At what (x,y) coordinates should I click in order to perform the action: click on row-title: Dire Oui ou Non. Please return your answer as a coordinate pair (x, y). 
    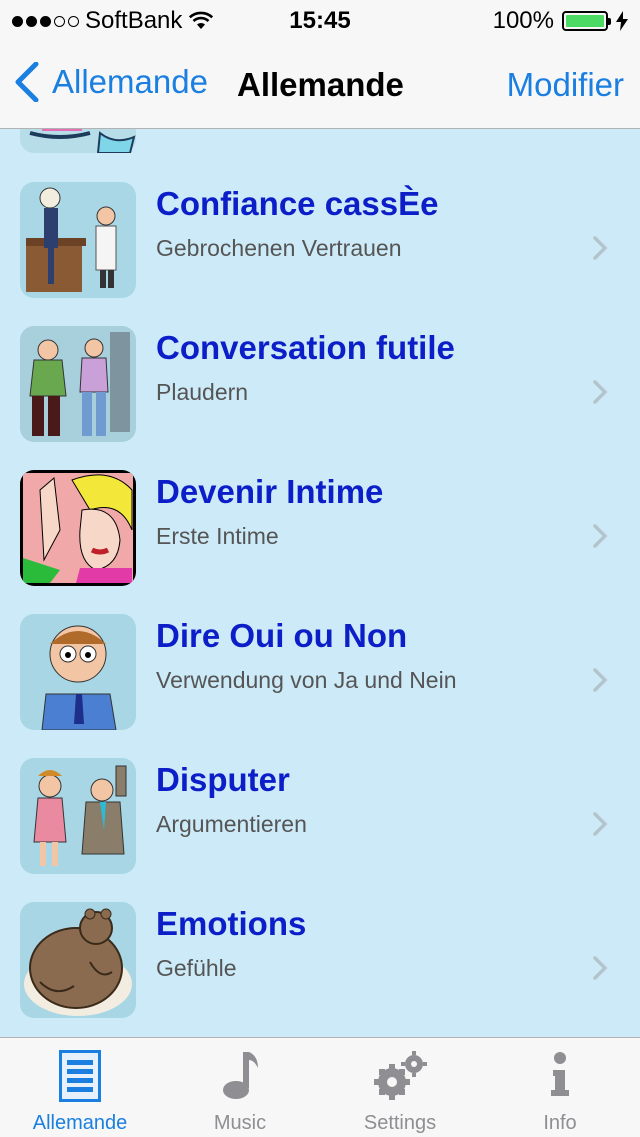
    Looking at the image, I should click on (282, 635).